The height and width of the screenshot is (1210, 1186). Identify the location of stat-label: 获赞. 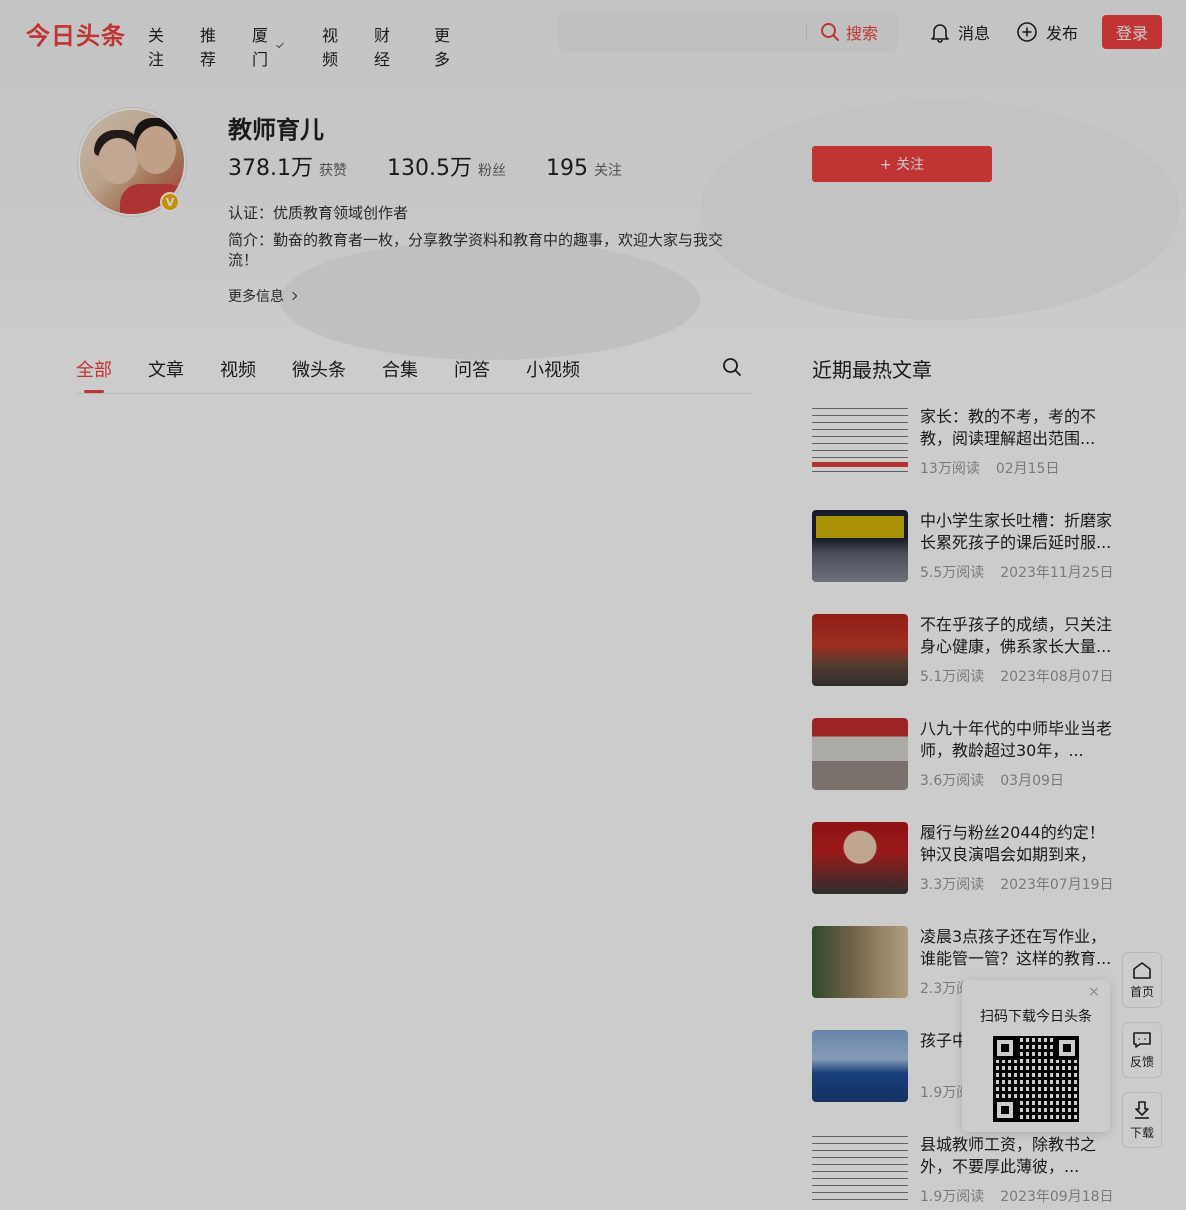
(332, 171).